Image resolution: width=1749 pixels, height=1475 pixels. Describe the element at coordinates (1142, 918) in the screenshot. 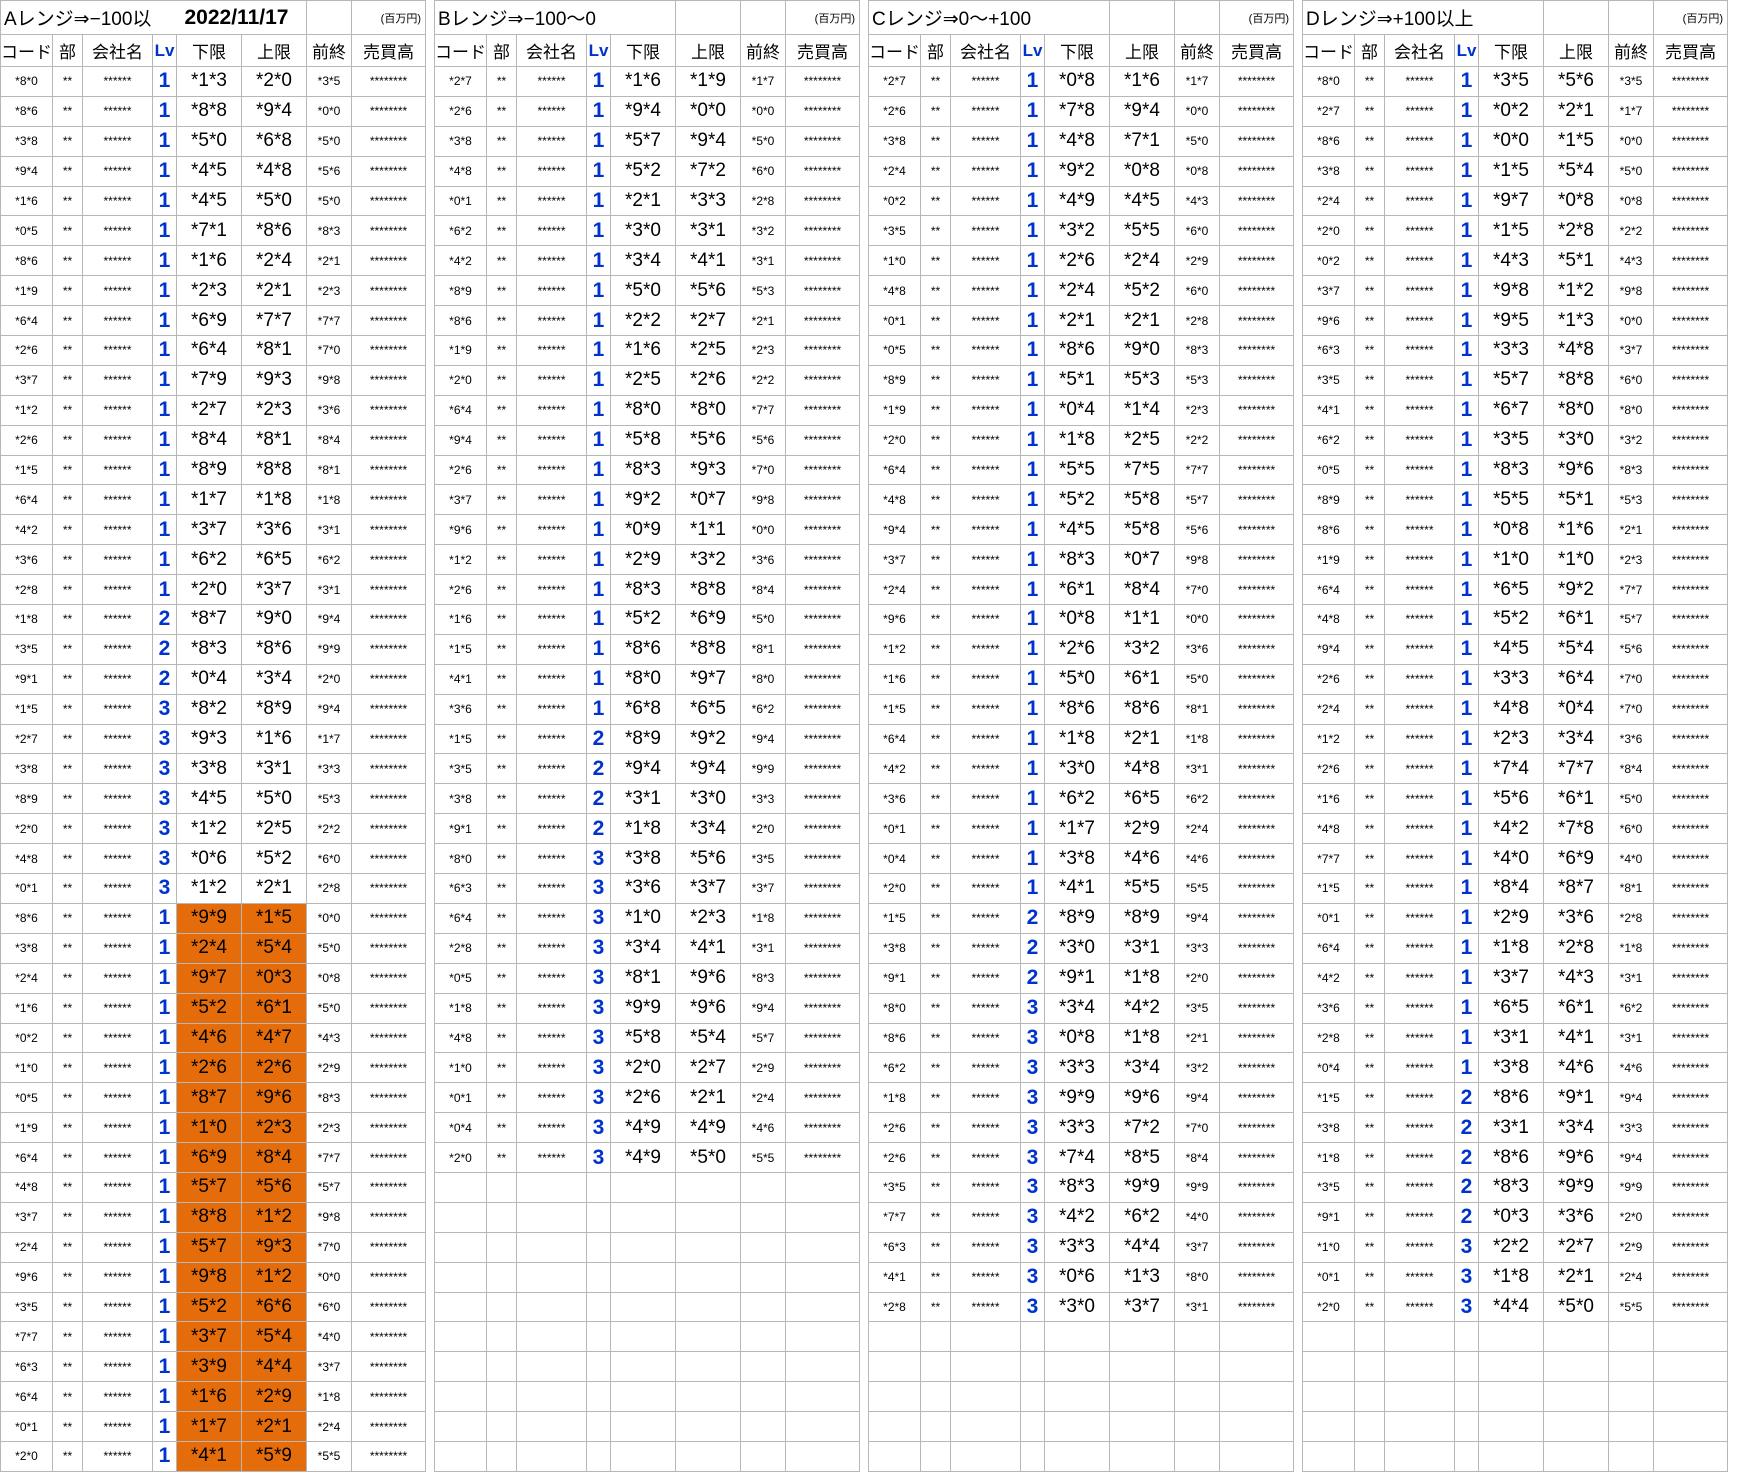

I see `cell-upper: *8*9` at that location.